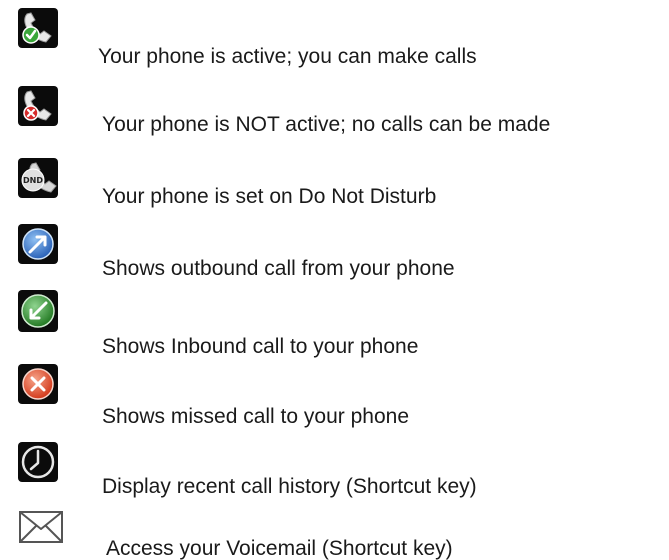 Image resolution: width=669 pixels, height=560 pixels. Describe the element at coordinates (38, 462) in the screenshot. I see `clock-icon` at that location.